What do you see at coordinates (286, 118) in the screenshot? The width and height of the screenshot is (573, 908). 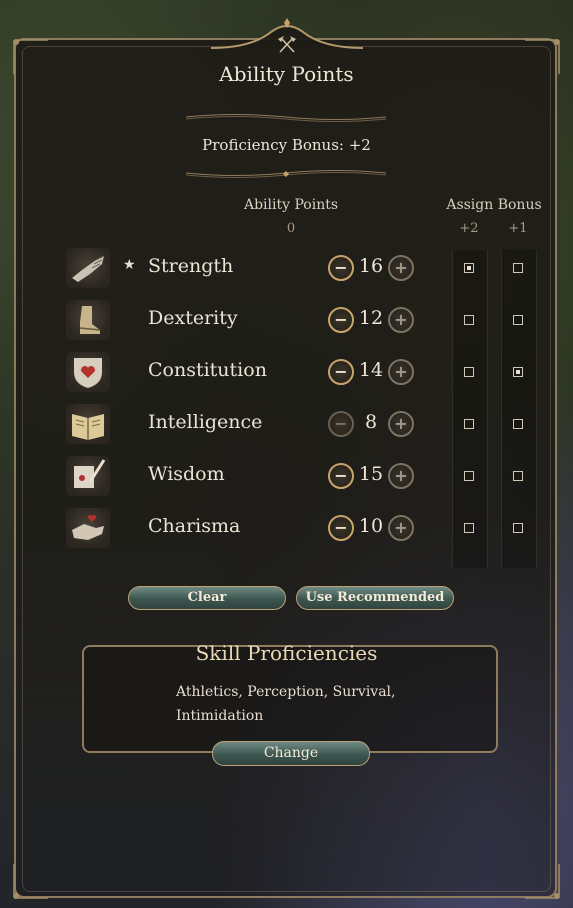 I see `title-divider` at bounding box center [286, 118].